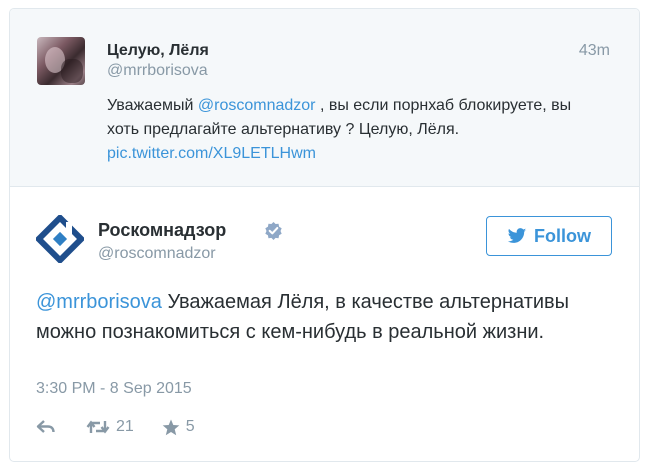  Describe the element at coordinates (157, 254) in the screenshot. I see `main-author-handle: @roscomnadzor` at that location.